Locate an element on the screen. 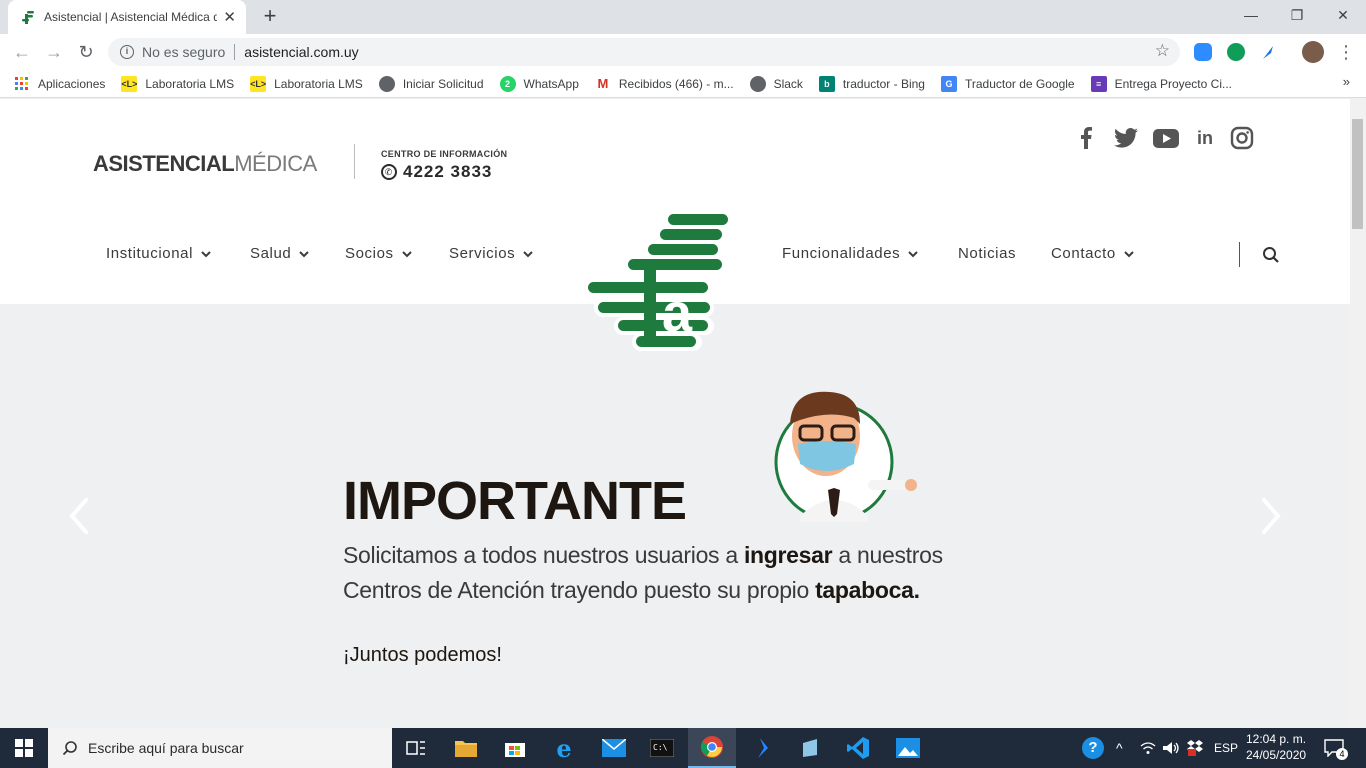 This screenshot has height=768, width=1366. page-vertical-scrollbar is located at coordinates (1358, 413).